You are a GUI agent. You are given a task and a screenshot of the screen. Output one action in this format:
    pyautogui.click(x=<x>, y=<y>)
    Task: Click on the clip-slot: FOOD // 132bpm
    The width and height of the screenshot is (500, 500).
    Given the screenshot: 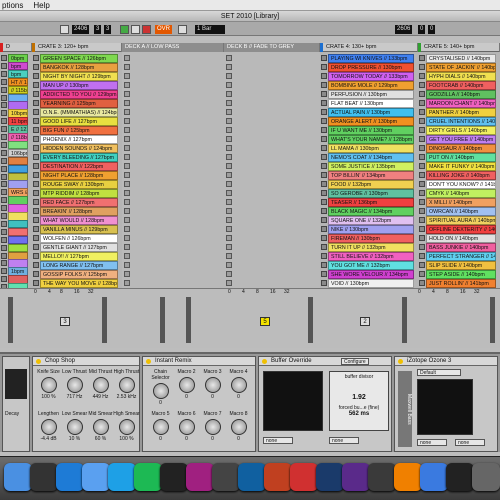 What is the action you would take?
    pyautogui.click(x=371, y=184)
    